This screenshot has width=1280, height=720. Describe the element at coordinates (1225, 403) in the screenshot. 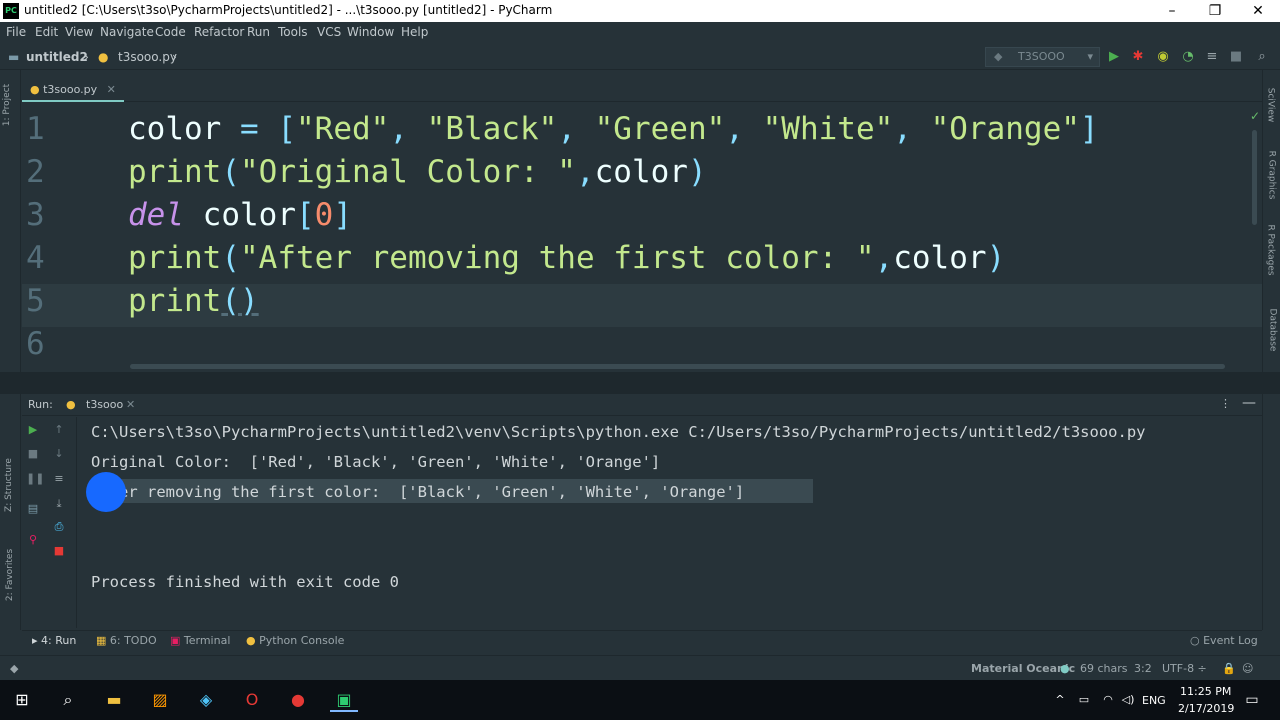

I see `more-options-icon: ⋮` at that location.